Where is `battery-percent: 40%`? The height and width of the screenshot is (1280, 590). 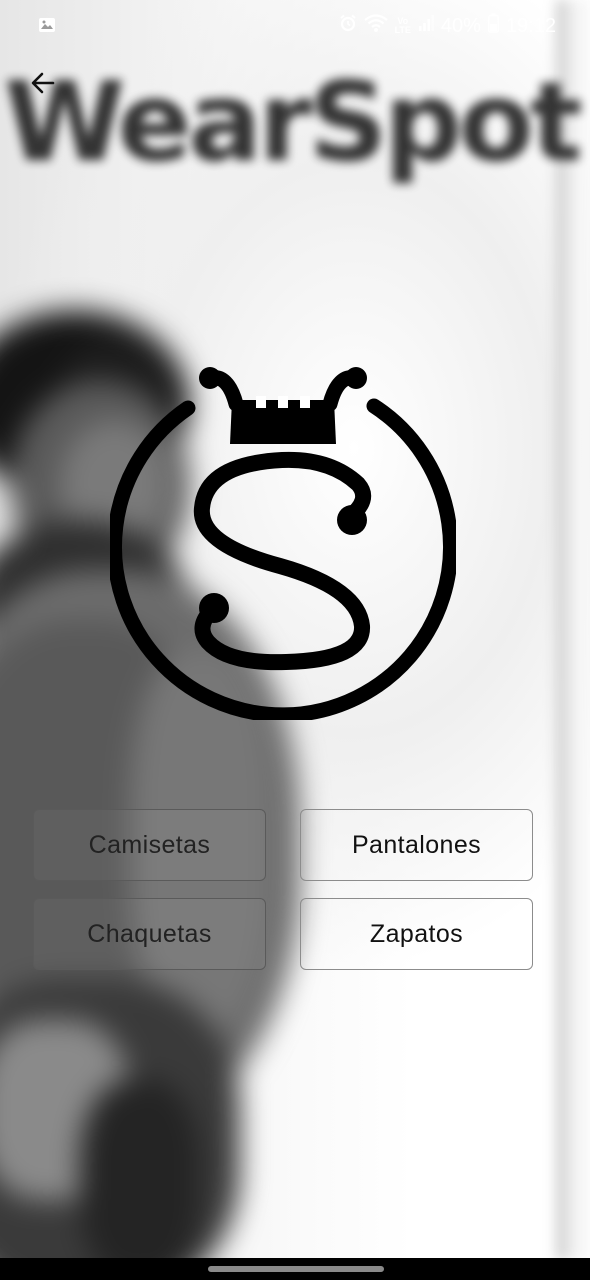 battery-percent: 40% is located at coordinates (460, 26).